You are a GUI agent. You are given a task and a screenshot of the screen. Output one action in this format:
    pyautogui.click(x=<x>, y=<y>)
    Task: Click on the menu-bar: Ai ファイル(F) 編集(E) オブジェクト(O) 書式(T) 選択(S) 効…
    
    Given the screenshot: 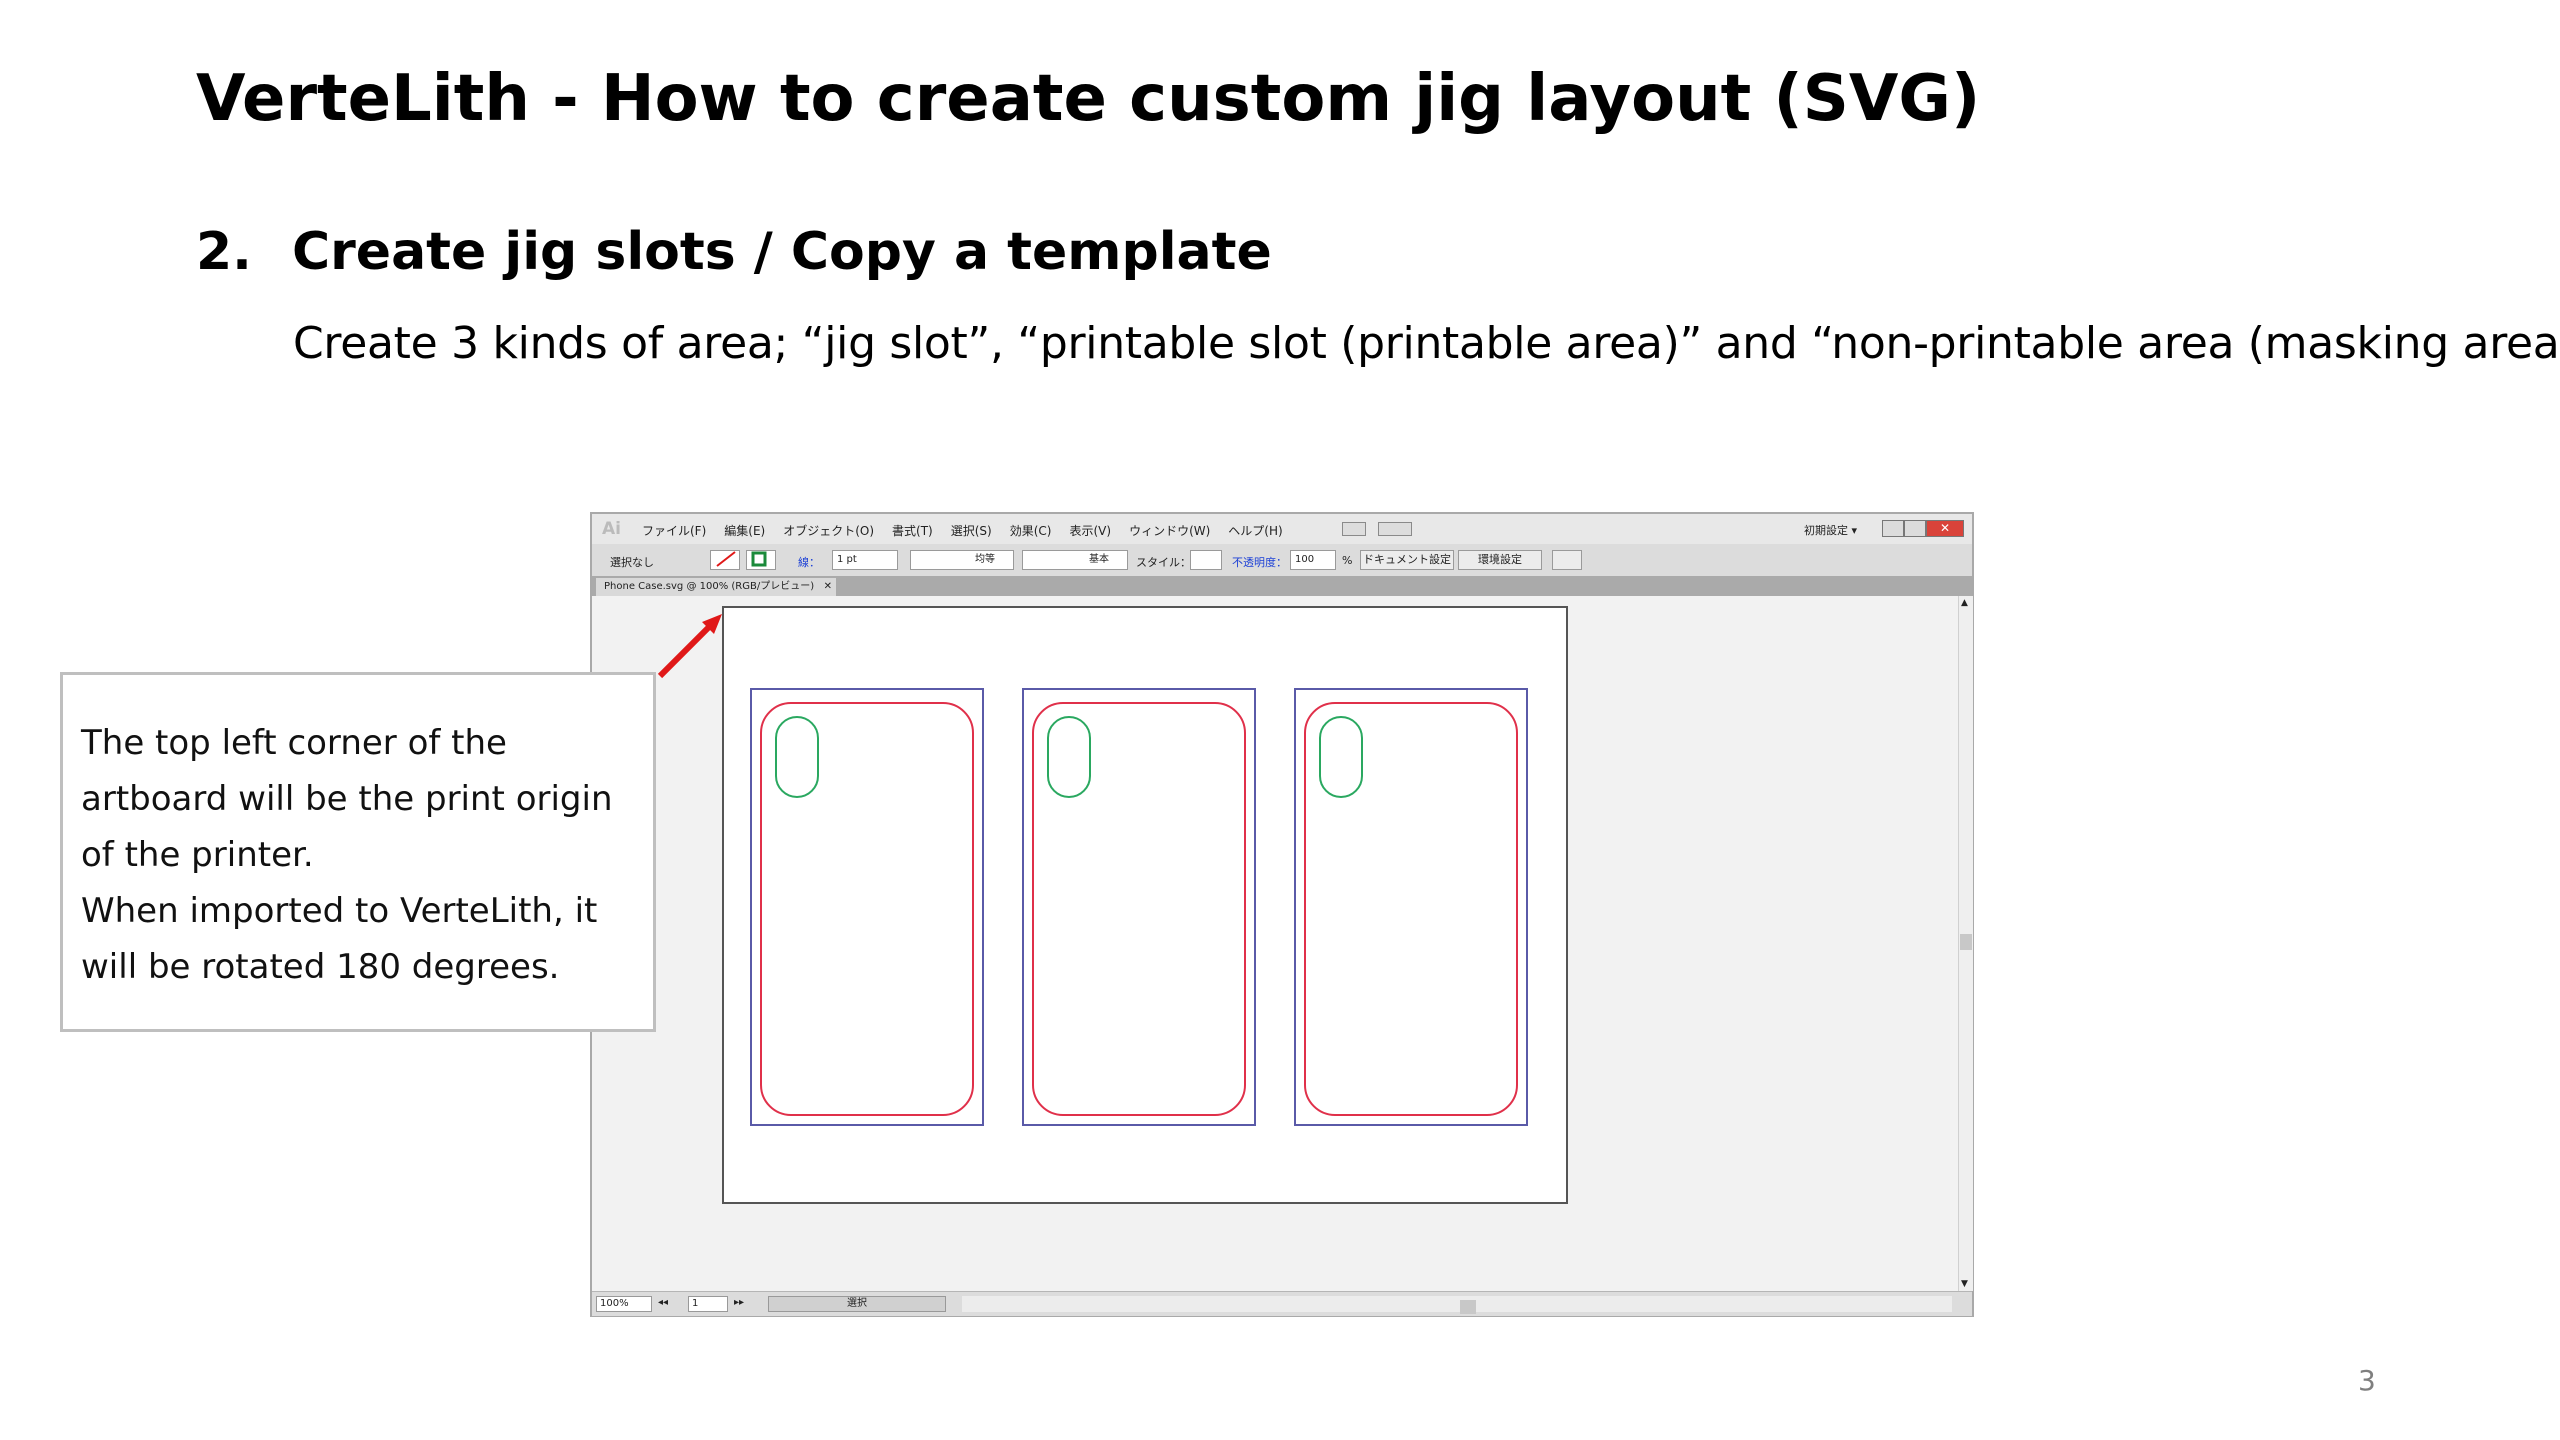 What is the action you would take?
    pyautogui.click(x=1282, y=529)
    